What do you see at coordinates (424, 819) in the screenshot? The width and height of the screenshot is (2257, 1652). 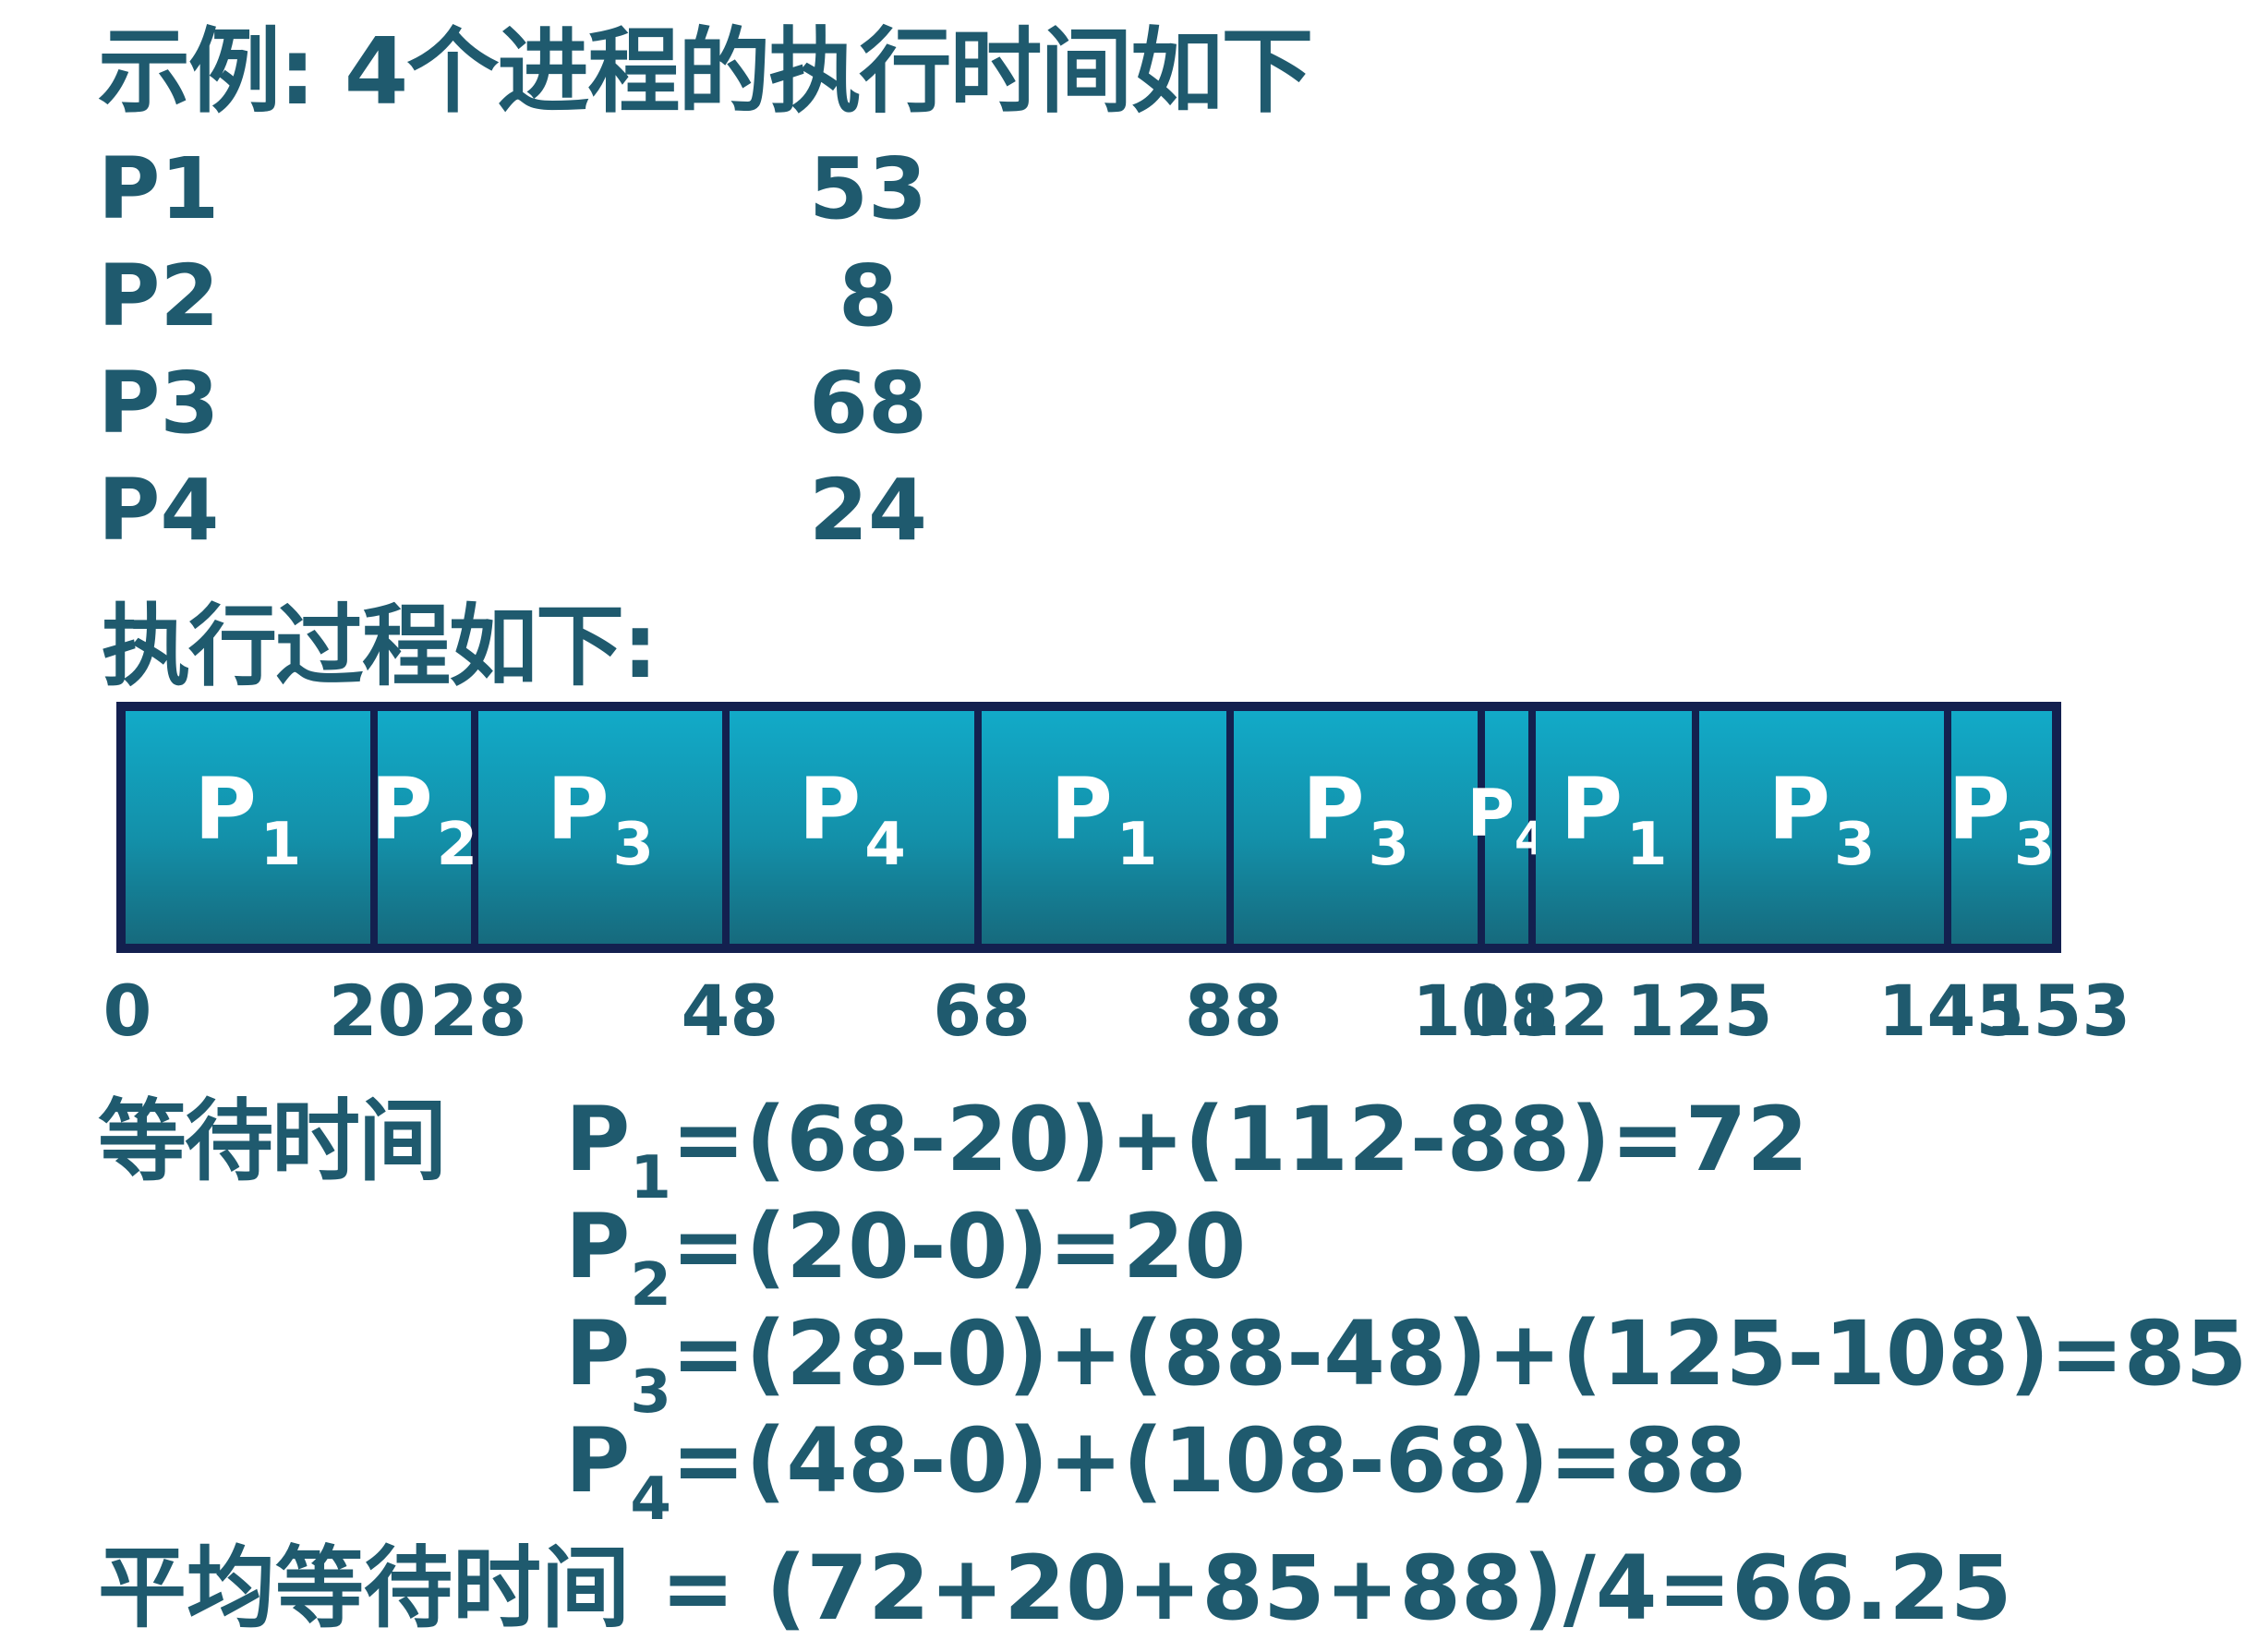 I see `gantt-segment-label: P2` at bounding box center [424, 819].